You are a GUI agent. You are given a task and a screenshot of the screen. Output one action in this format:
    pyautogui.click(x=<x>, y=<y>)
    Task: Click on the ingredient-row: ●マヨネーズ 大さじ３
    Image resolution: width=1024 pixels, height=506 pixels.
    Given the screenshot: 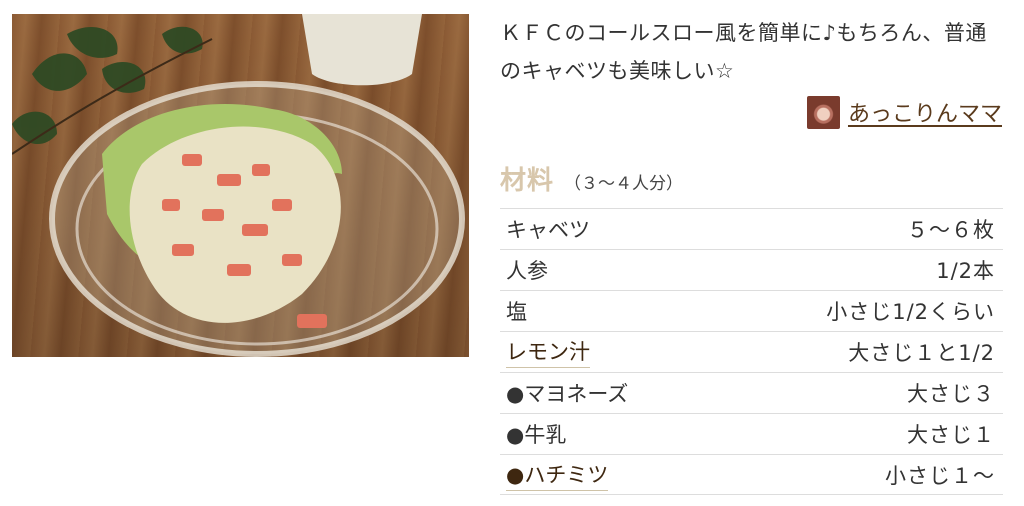 What is the action you would take?
    pyautogui.click(x=751, y=392)
    